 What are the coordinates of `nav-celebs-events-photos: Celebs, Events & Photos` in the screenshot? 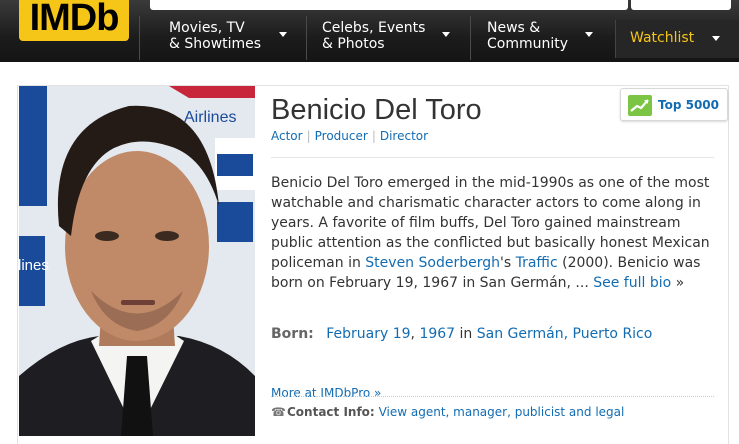 It's located at (386, 39).